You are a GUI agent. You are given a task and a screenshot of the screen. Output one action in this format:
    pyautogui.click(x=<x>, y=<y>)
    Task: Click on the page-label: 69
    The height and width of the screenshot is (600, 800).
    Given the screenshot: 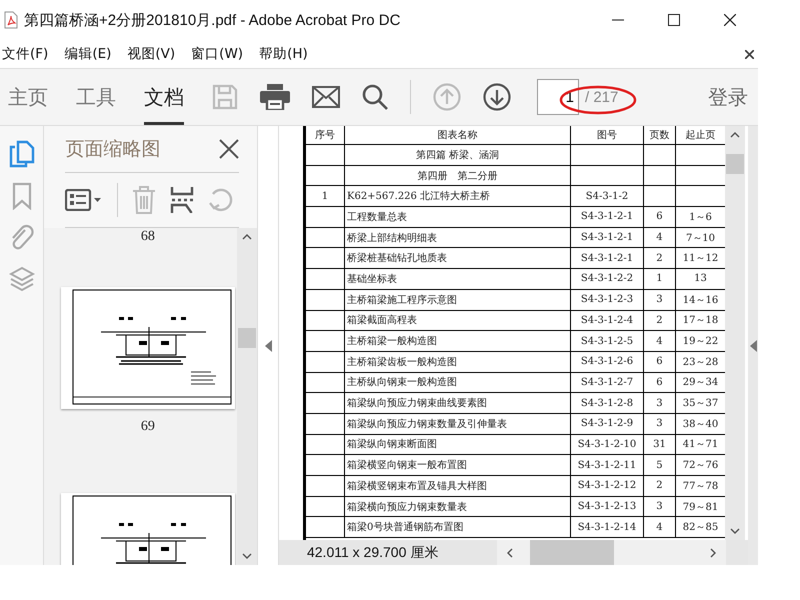 What is the action you would take?
    pyautogui.click(x=147, y=427)
    